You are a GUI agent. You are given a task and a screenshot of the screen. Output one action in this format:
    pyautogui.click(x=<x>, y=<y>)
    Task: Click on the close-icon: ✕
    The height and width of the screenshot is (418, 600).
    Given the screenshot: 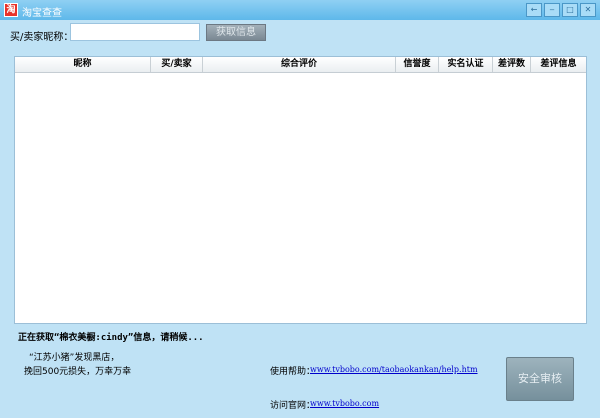 What is the action you would take?
    pyautogui.click(x=588, y=10)
    